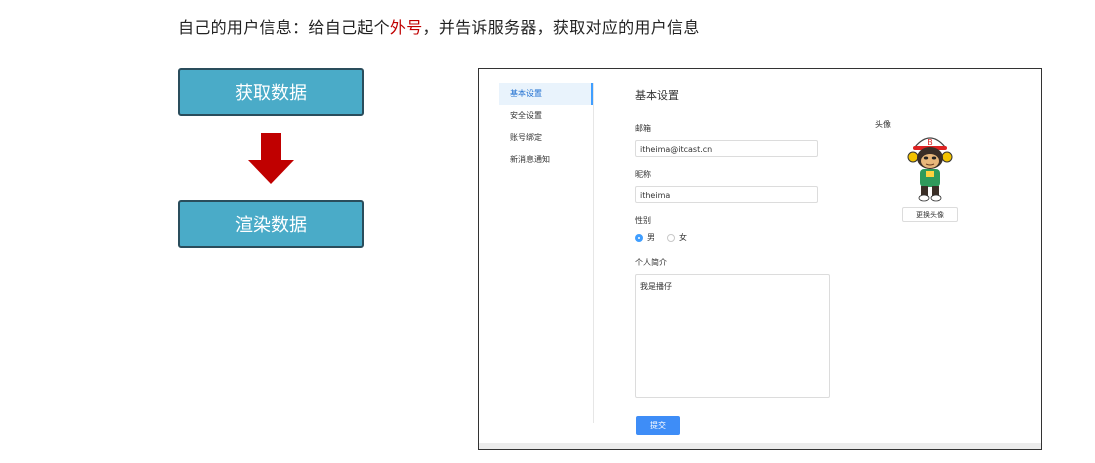 Image resolution: width=1095 pixels, height=463 pixels. I want to click on bio-textarea: 我是播仔, so click(732, 336).